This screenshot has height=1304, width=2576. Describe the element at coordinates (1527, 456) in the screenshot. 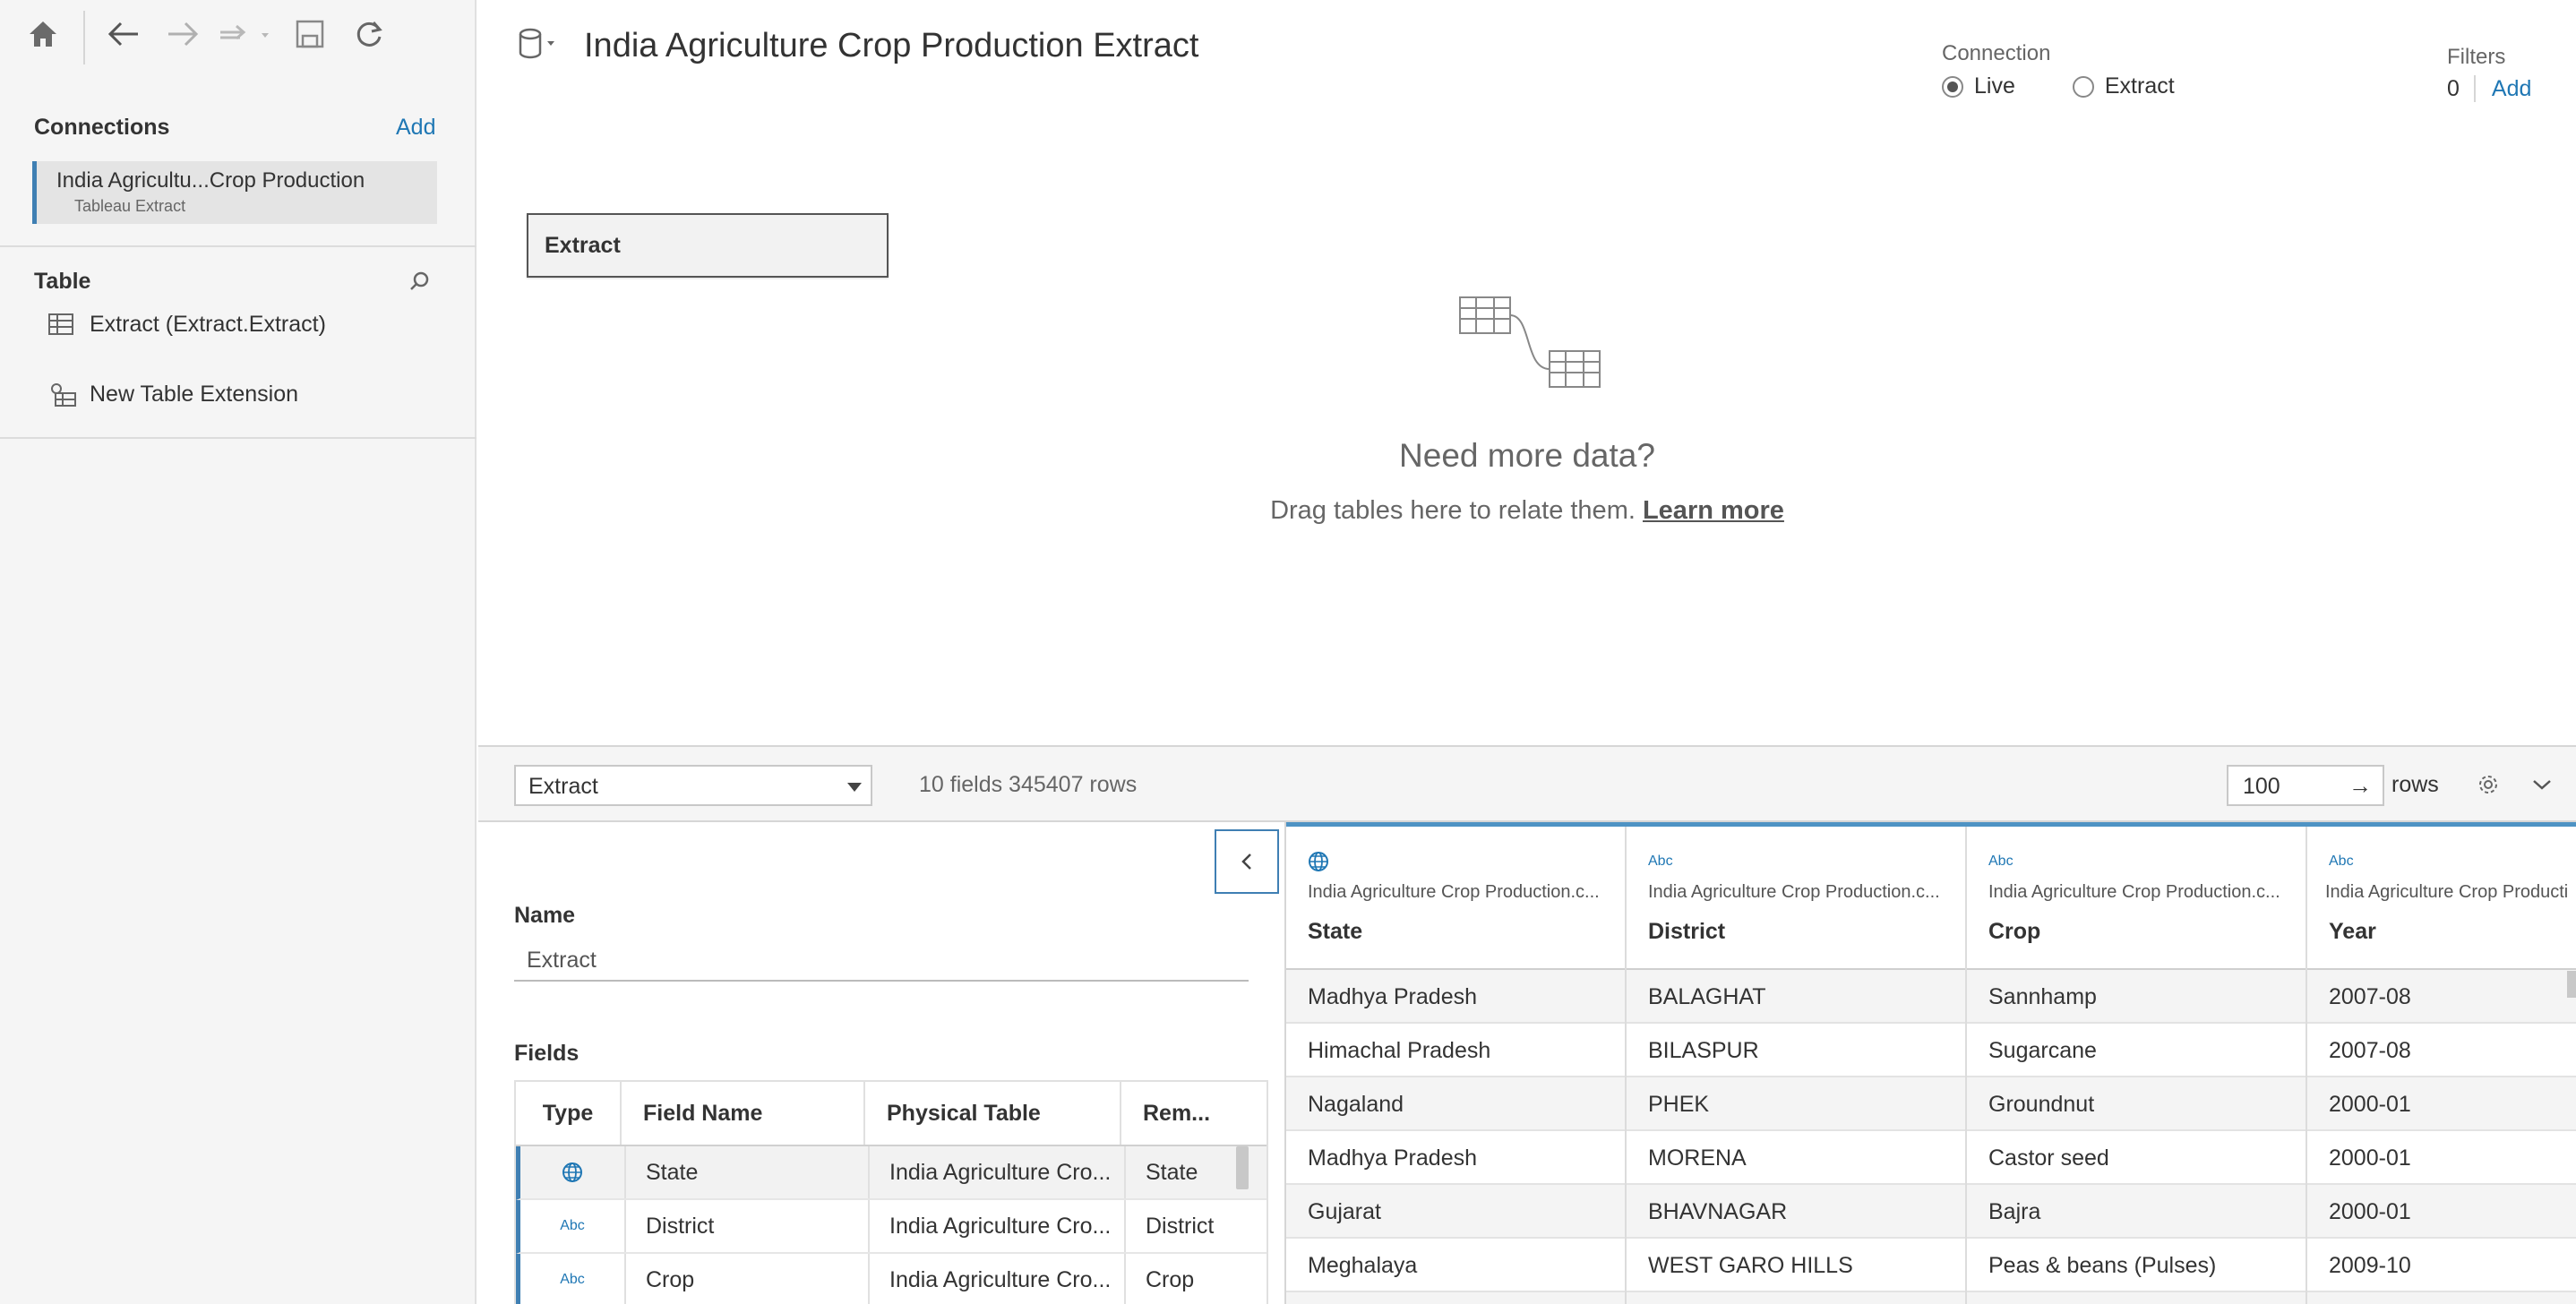

I see `need-more-data-title: Need more data?` at that location.